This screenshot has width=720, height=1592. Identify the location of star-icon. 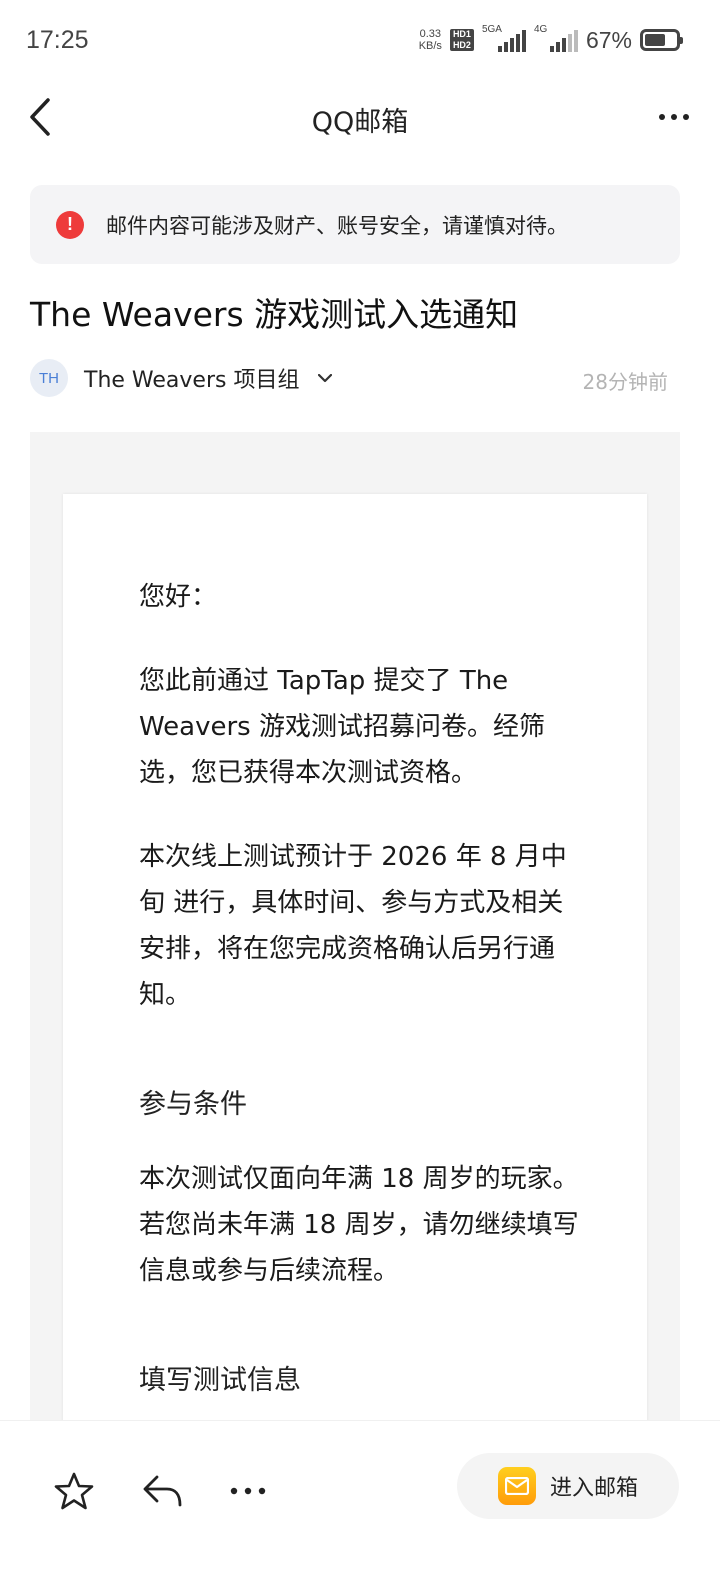
(74, 1491).